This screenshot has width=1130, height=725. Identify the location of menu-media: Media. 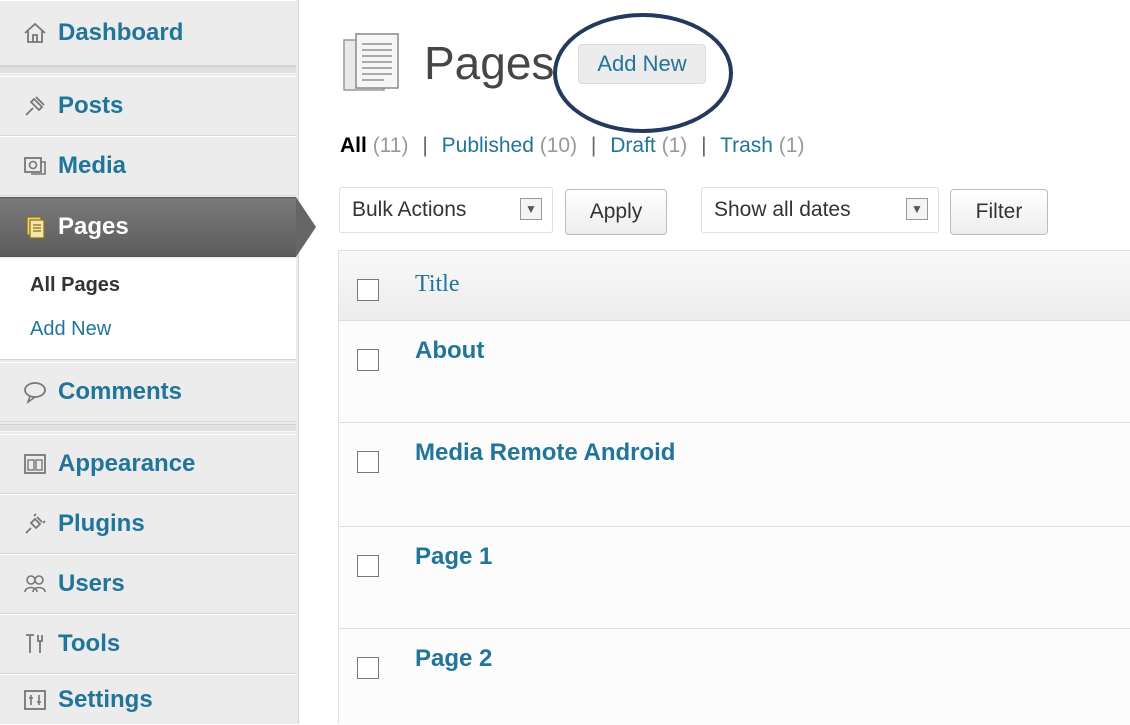
(148, 166).